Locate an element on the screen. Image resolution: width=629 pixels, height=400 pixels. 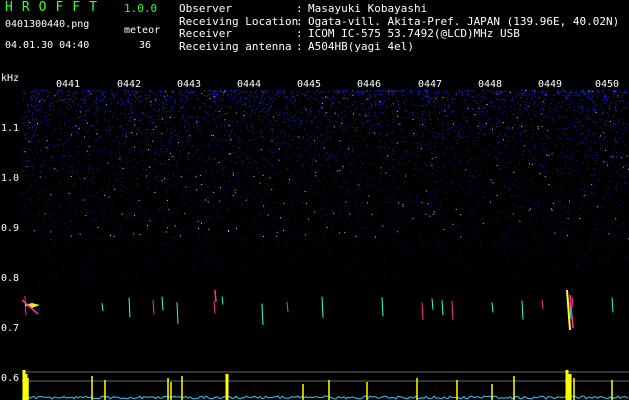
x-tick: 0445 is located at coordinates (309, 84).